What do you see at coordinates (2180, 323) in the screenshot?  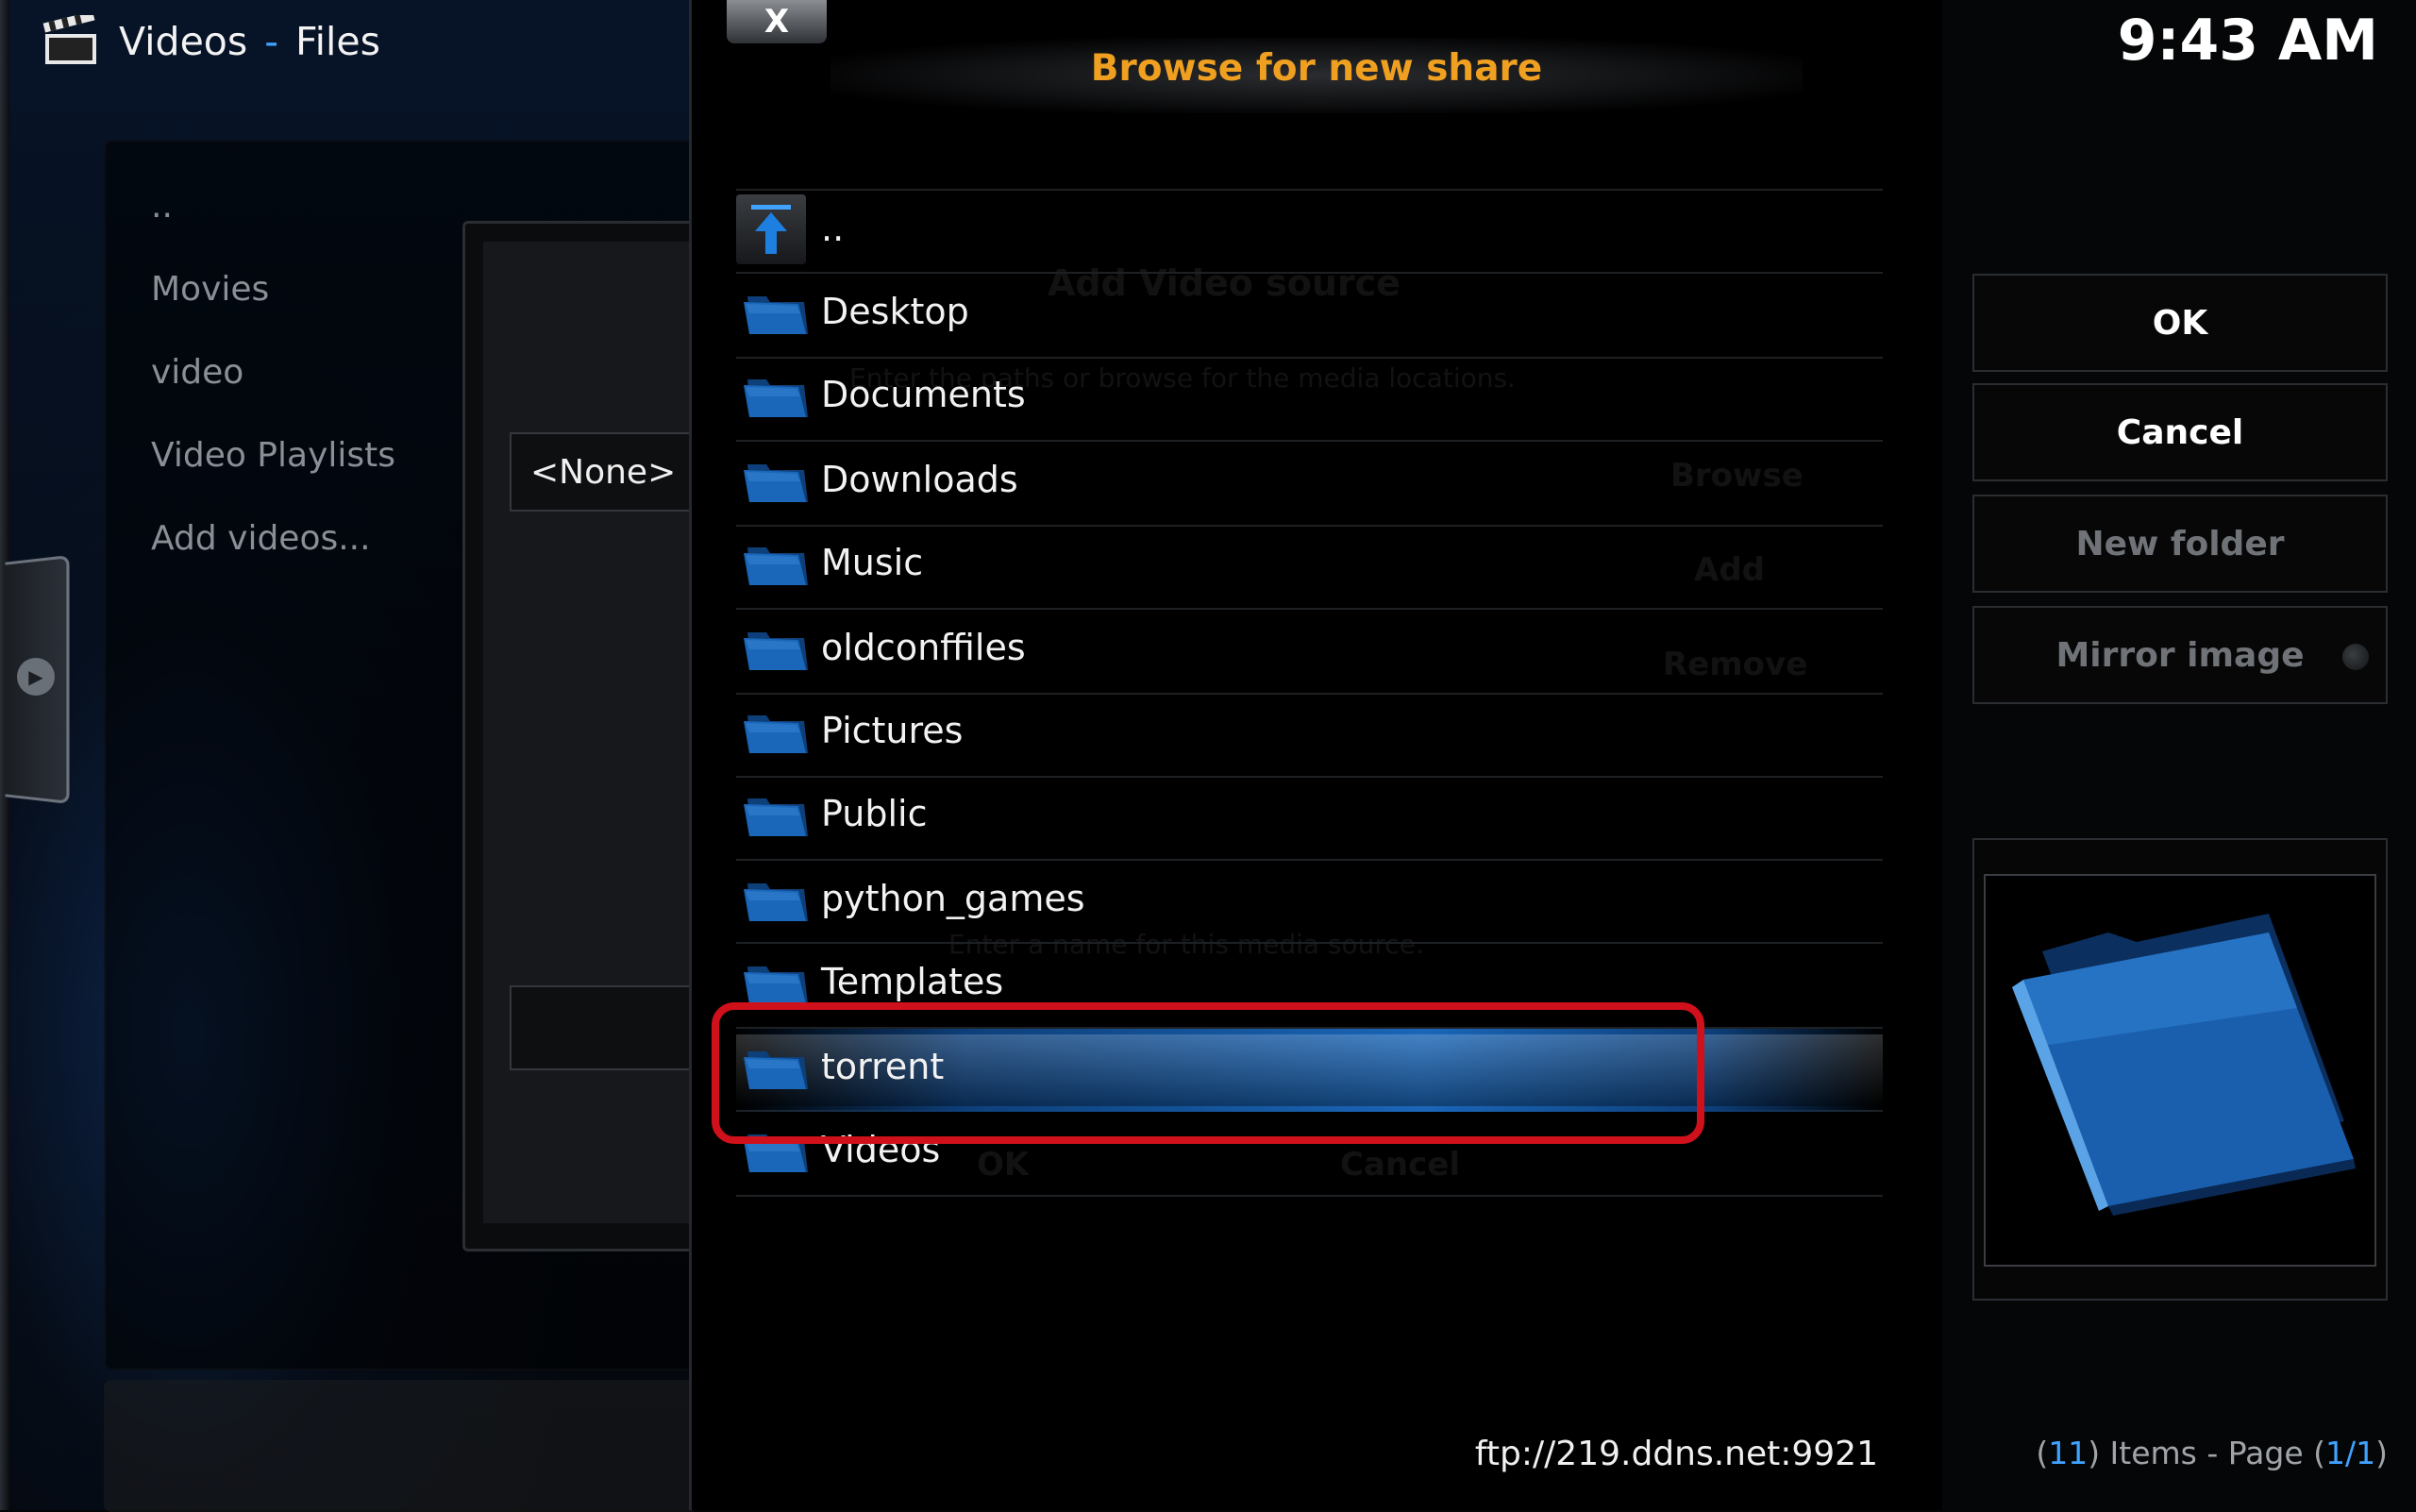 I see `ok-button: OK` at bounding box center [2180, 323].